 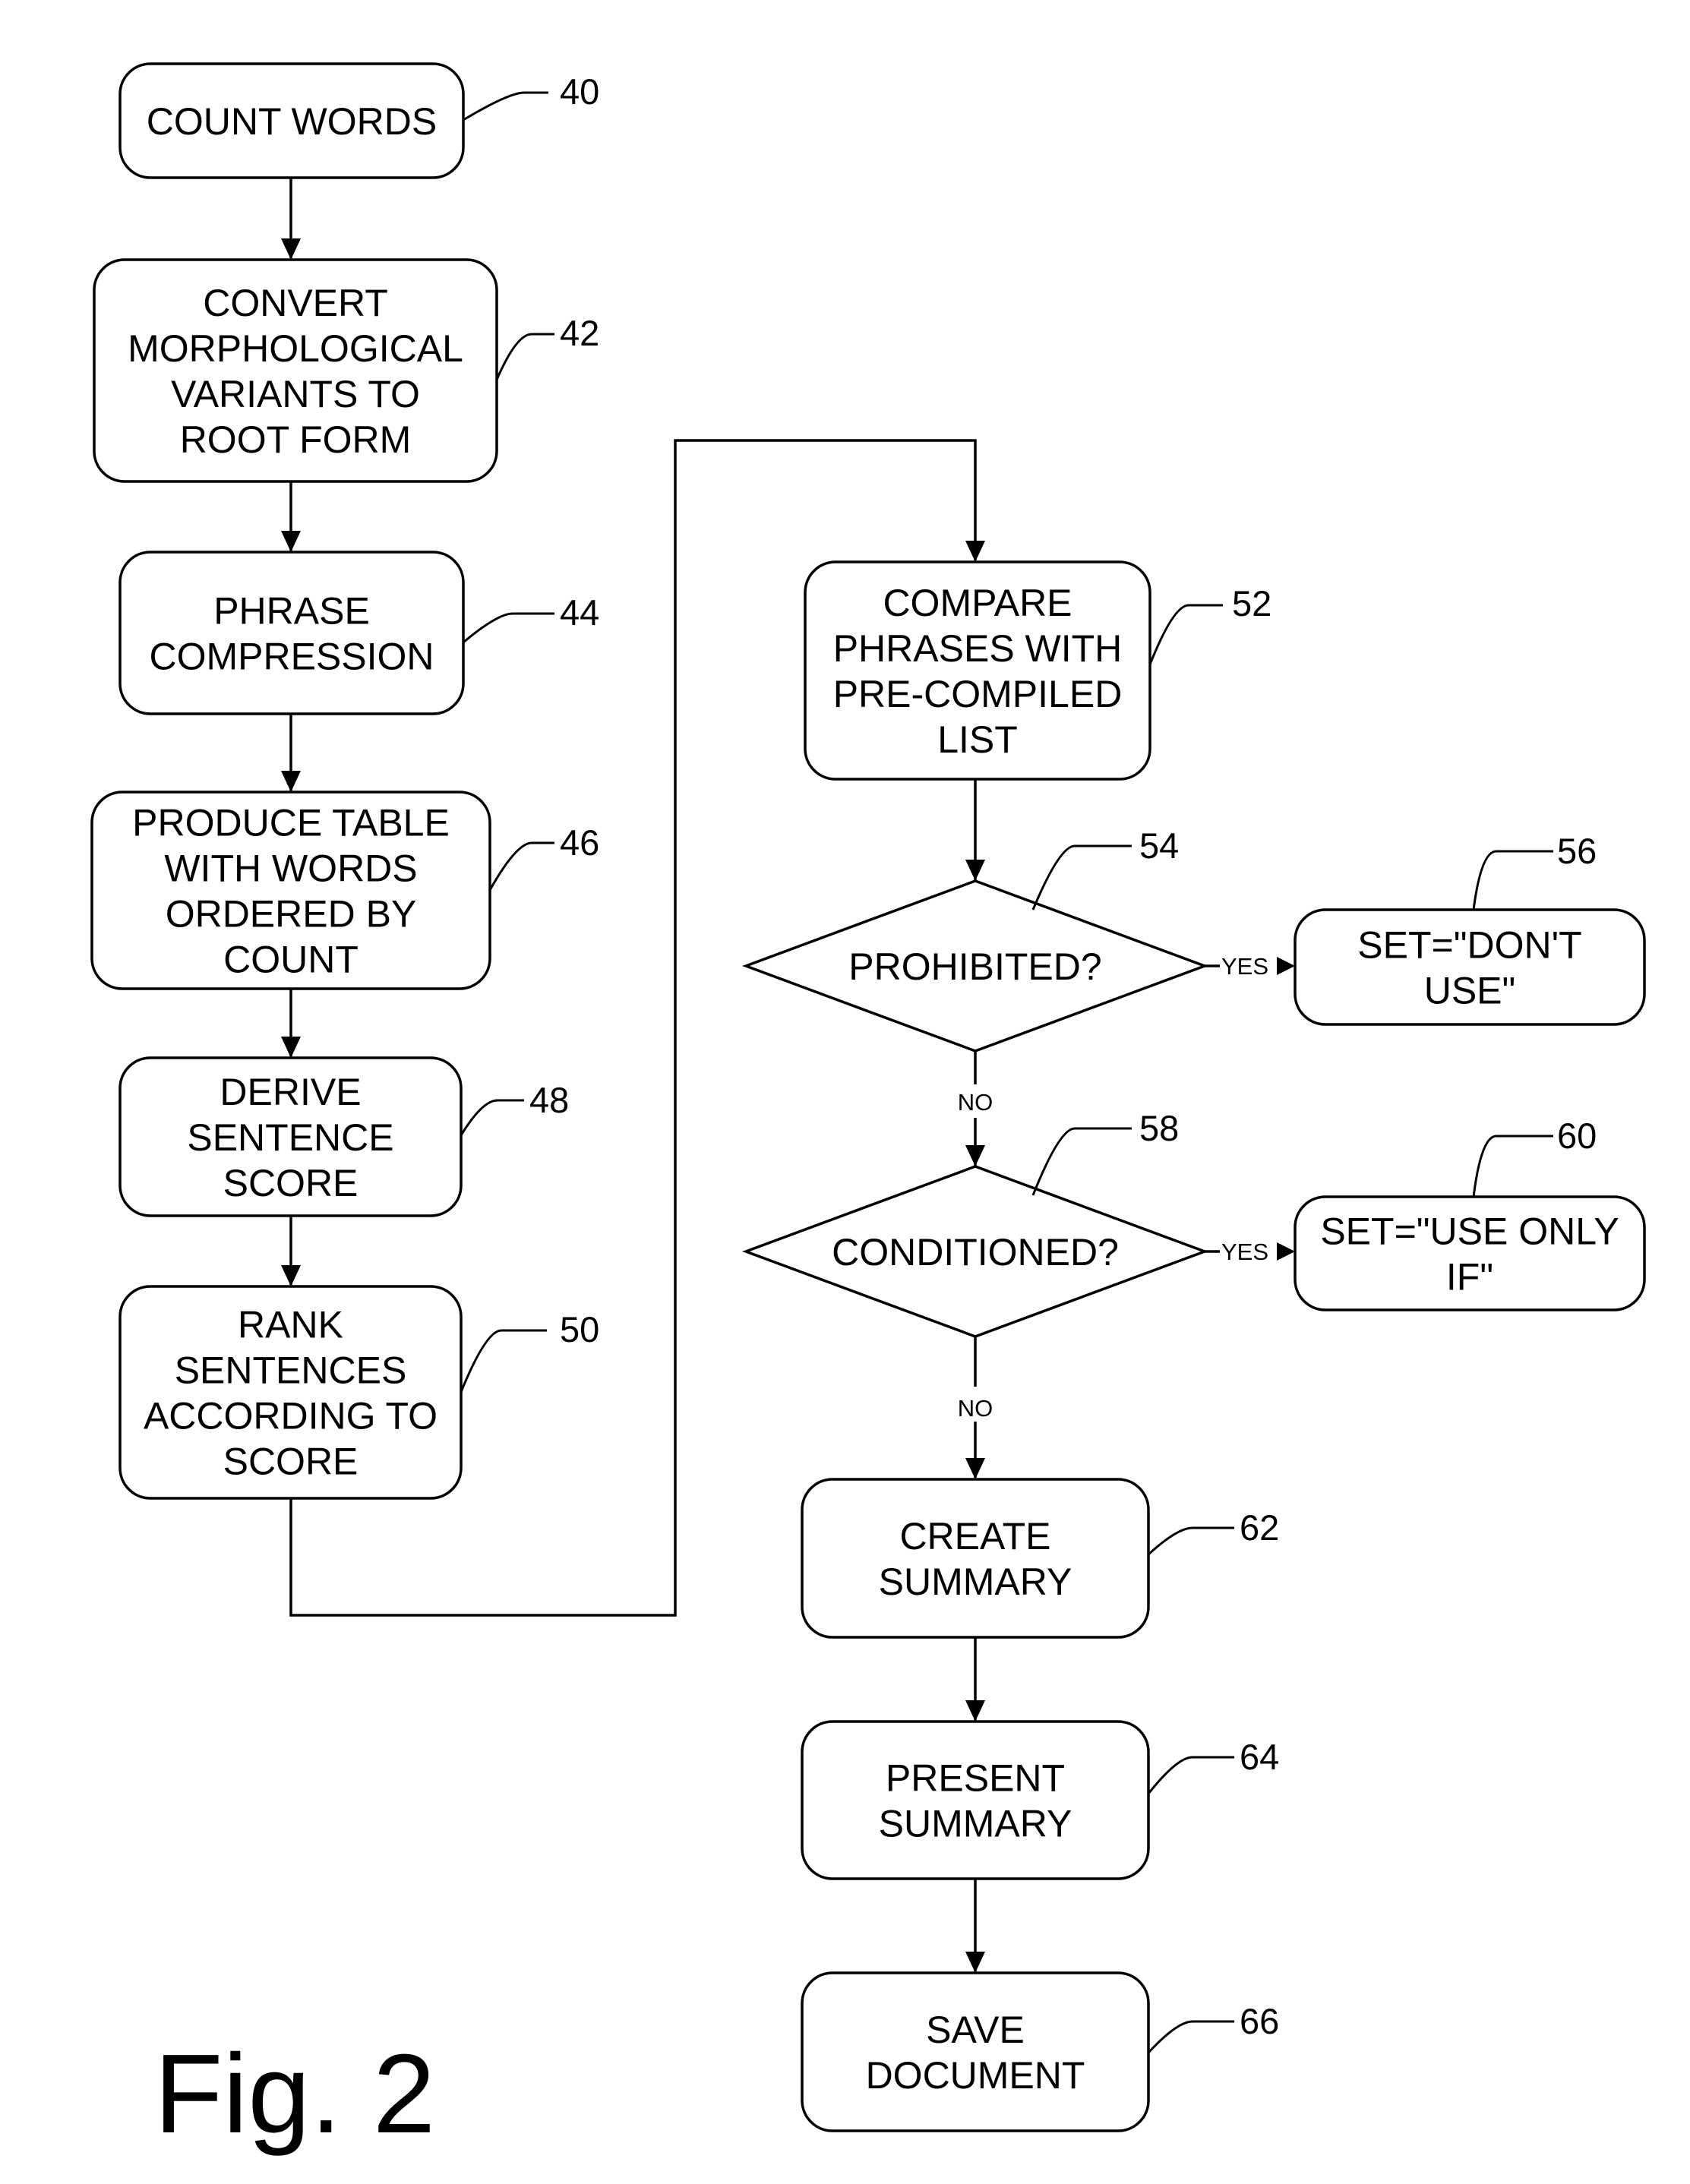 What do you see at coordinates (1469, 1231) in the screenshot?
I see `step-text-line: SET="USE ONLY` at bounding box center [1469, 1231].